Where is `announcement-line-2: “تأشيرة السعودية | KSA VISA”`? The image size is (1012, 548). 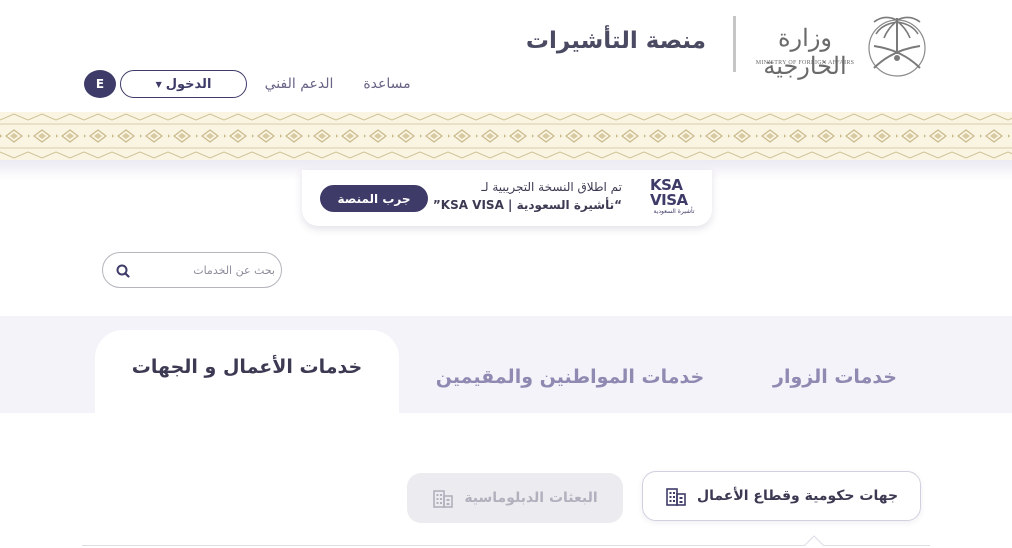 announcement-line-2: “تأشيرة السعودية | KSA VISA” is located at coordinates (527, 205).